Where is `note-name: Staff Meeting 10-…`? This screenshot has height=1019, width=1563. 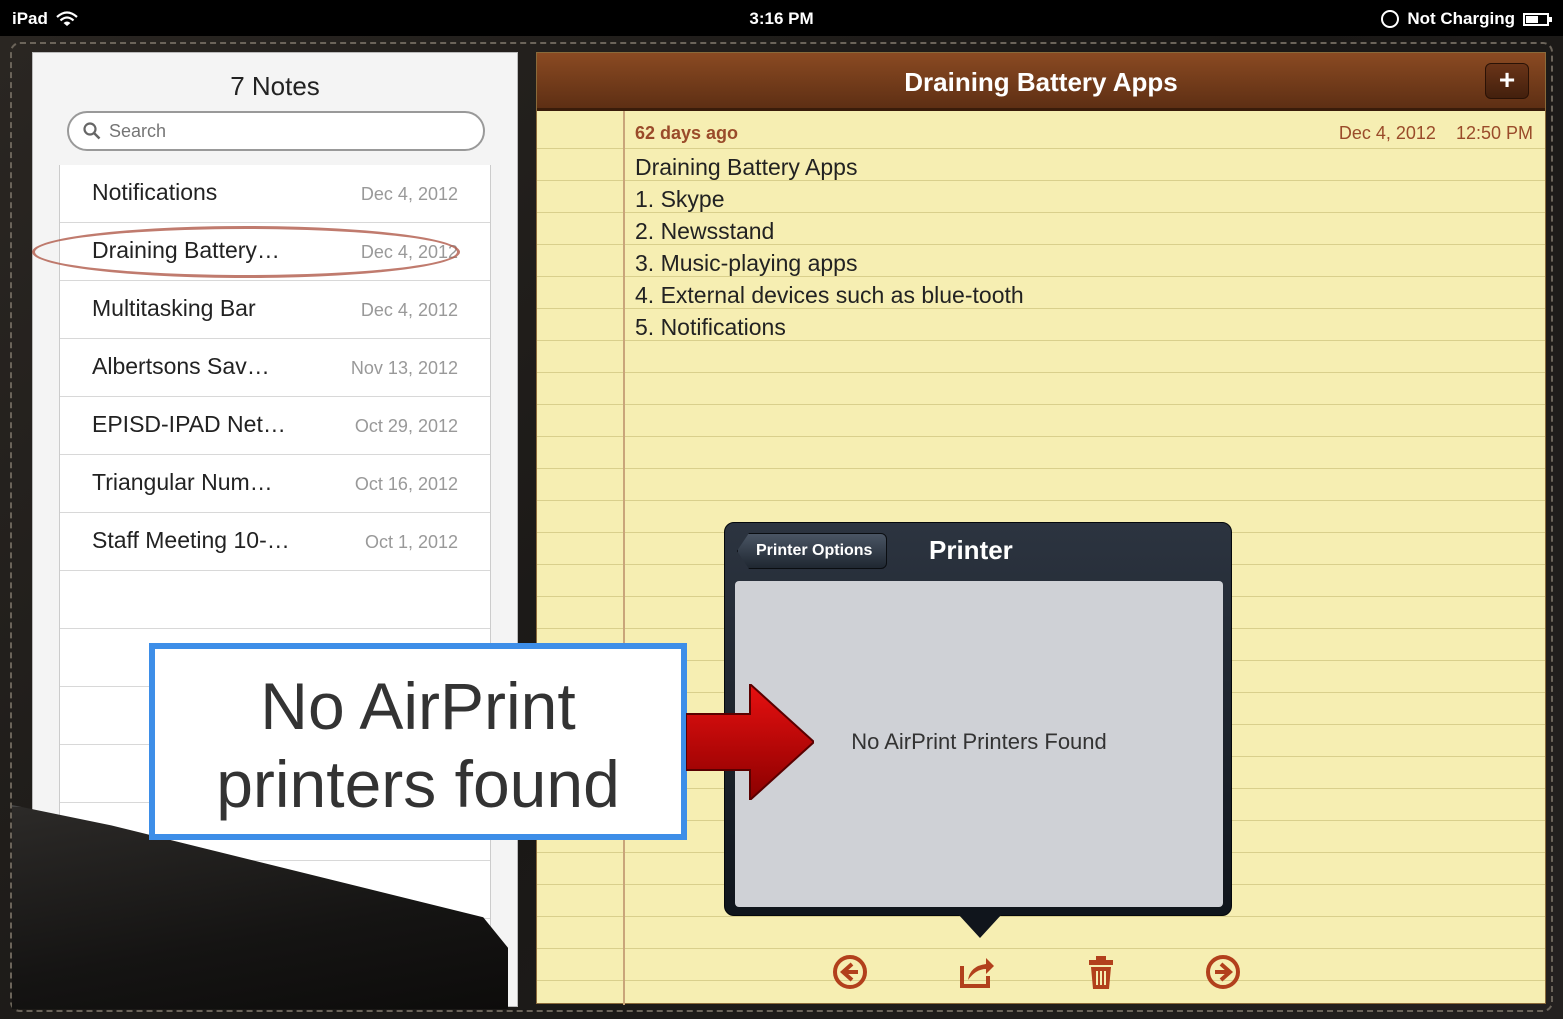 note-name: Staff Meeting 10-… is located at coordinates (191, 540).